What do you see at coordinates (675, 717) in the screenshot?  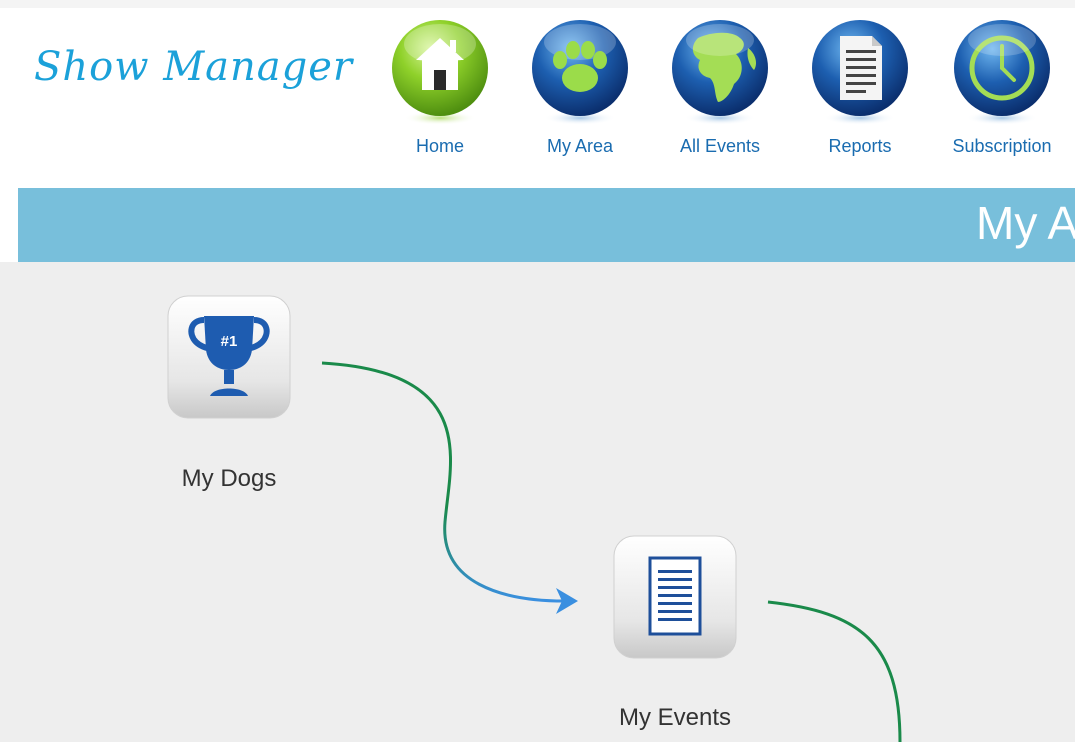 I see `my-events-label: My Events` at bounding box center [675, 717].